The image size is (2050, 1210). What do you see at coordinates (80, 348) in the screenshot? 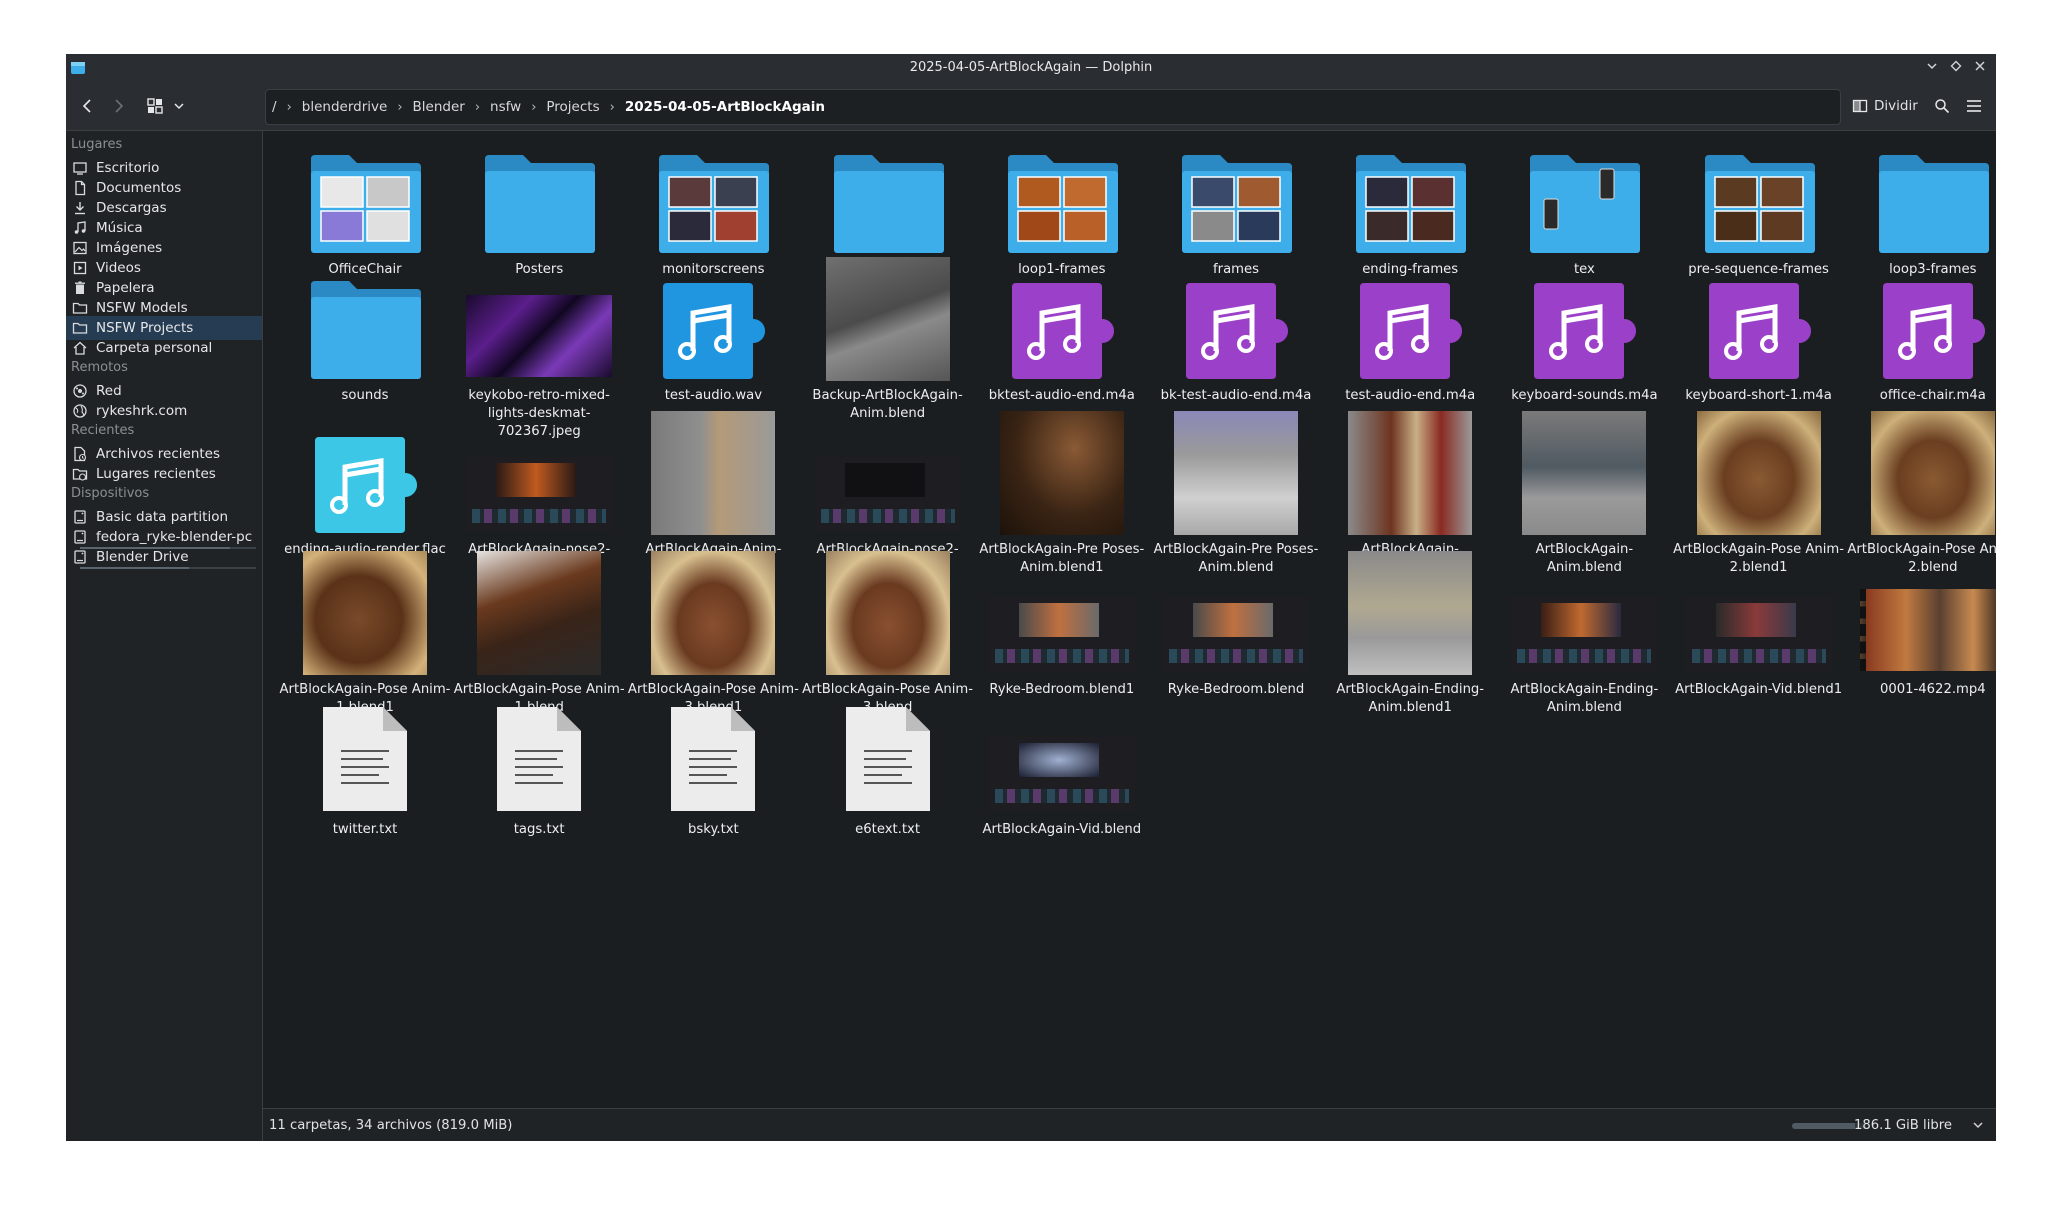
I see `home-icon` at bounding box center [80, 348].